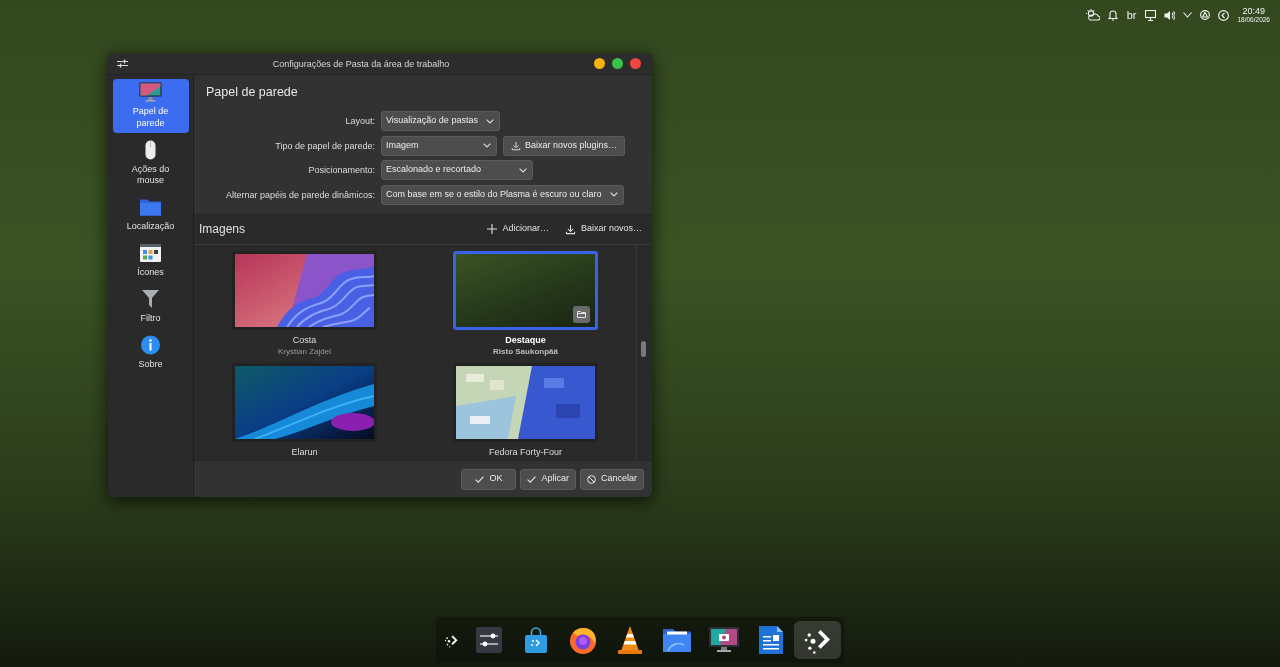 This screenshot has height=667, width=1280. Describe the element at coordinates (359, 121) in the screenshot. I see `form-label: Layout:` at that location.